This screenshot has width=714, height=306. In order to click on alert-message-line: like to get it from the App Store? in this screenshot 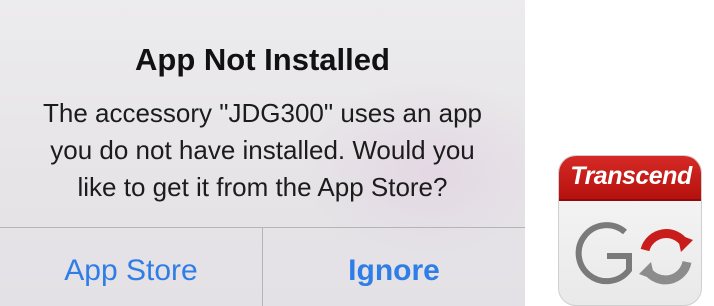, I will do `click(262, 187)`.